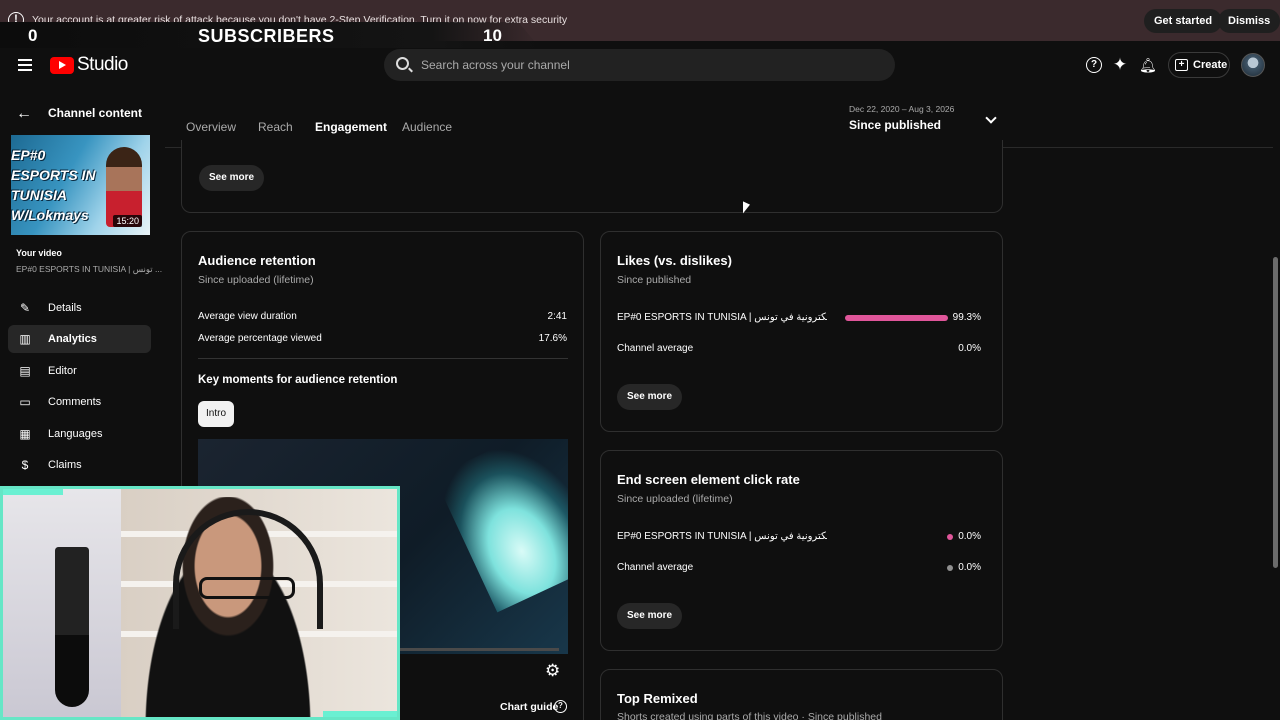 The image size is (1280, 720). What do you see at coordinates (1249, 21) in the screenshot?
I see `dismiss-button: Dismiss` at bounding box center [1249, 21].